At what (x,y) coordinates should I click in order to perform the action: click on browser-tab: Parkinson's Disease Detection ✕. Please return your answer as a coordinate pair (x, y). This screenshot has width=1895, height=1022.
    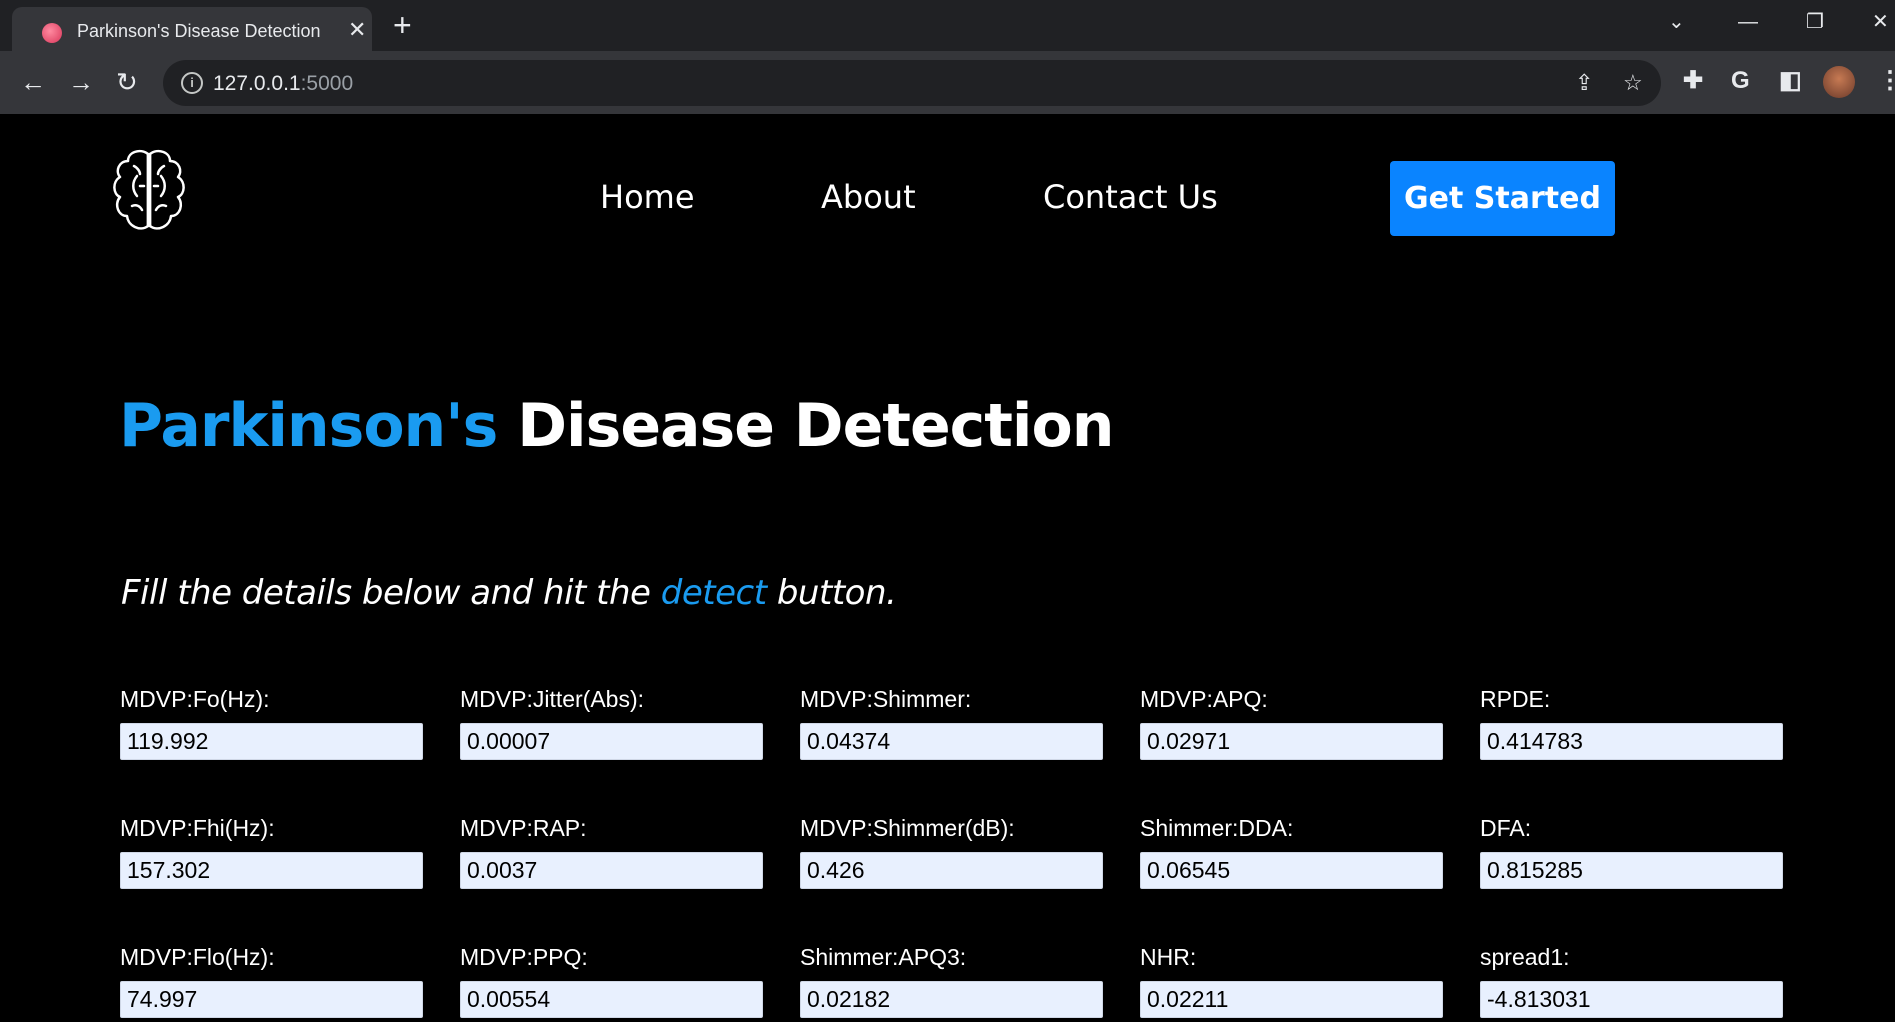
    Looking at the image, I should click on (192, 29).